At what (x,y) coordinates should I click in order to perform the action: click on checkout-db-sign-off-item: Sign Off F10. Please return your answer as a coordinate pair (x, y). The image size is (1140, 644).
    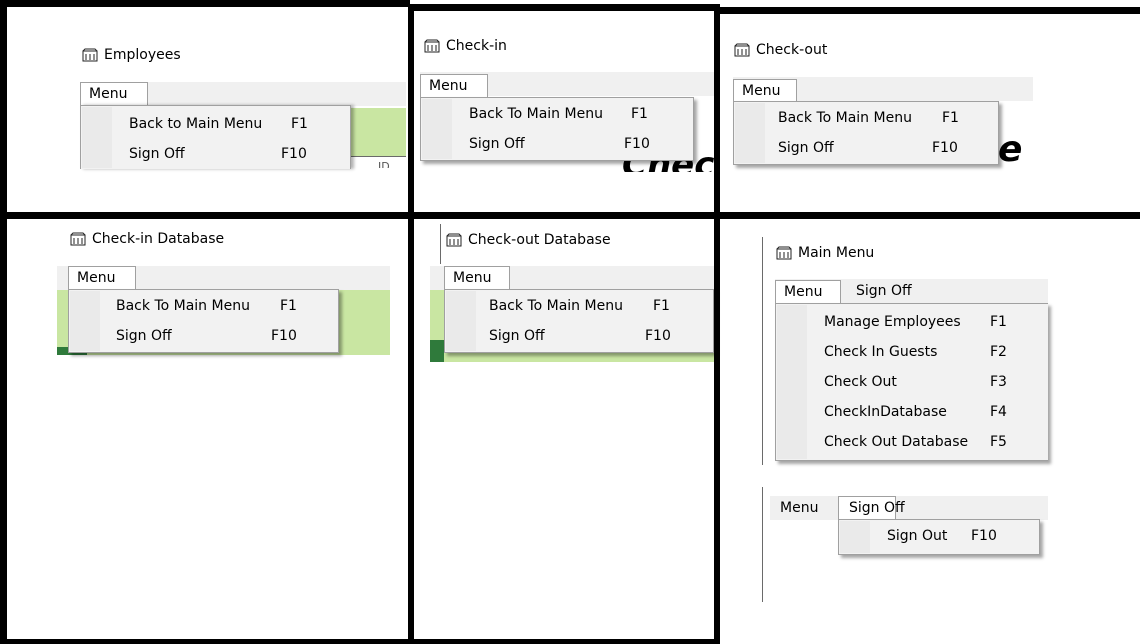
    Looking at the image, I should click on (579, 337).